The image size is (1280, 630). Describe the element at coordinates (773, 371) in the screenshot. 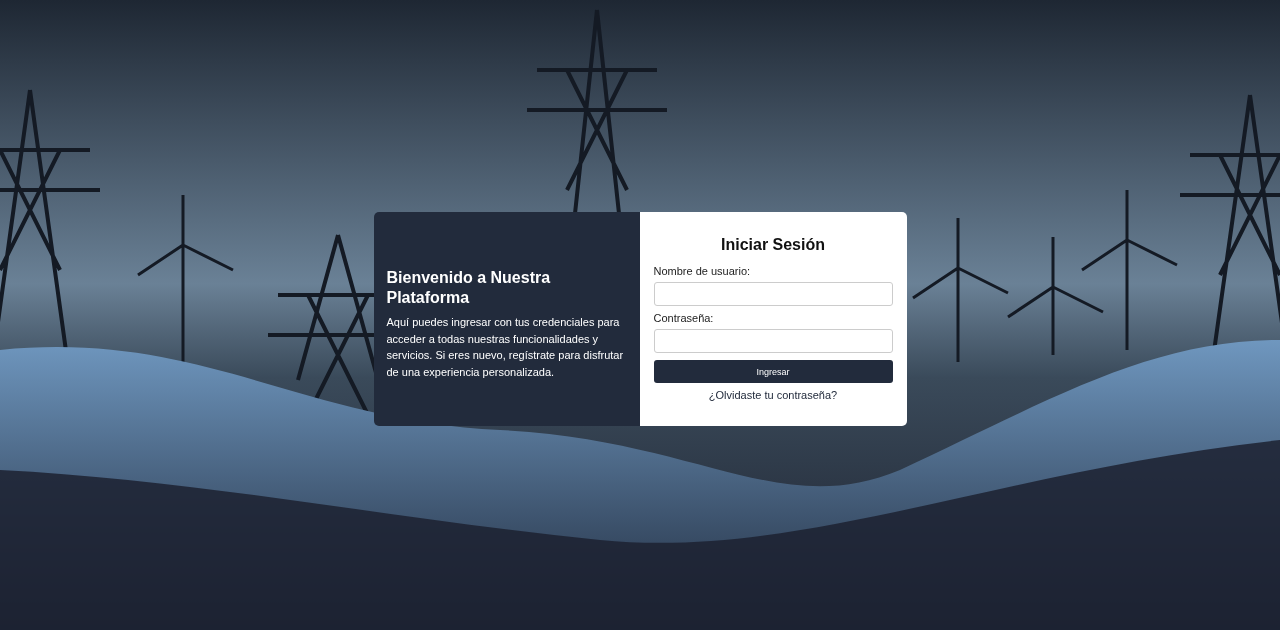

I see `login-button: Ingresar` at that location.